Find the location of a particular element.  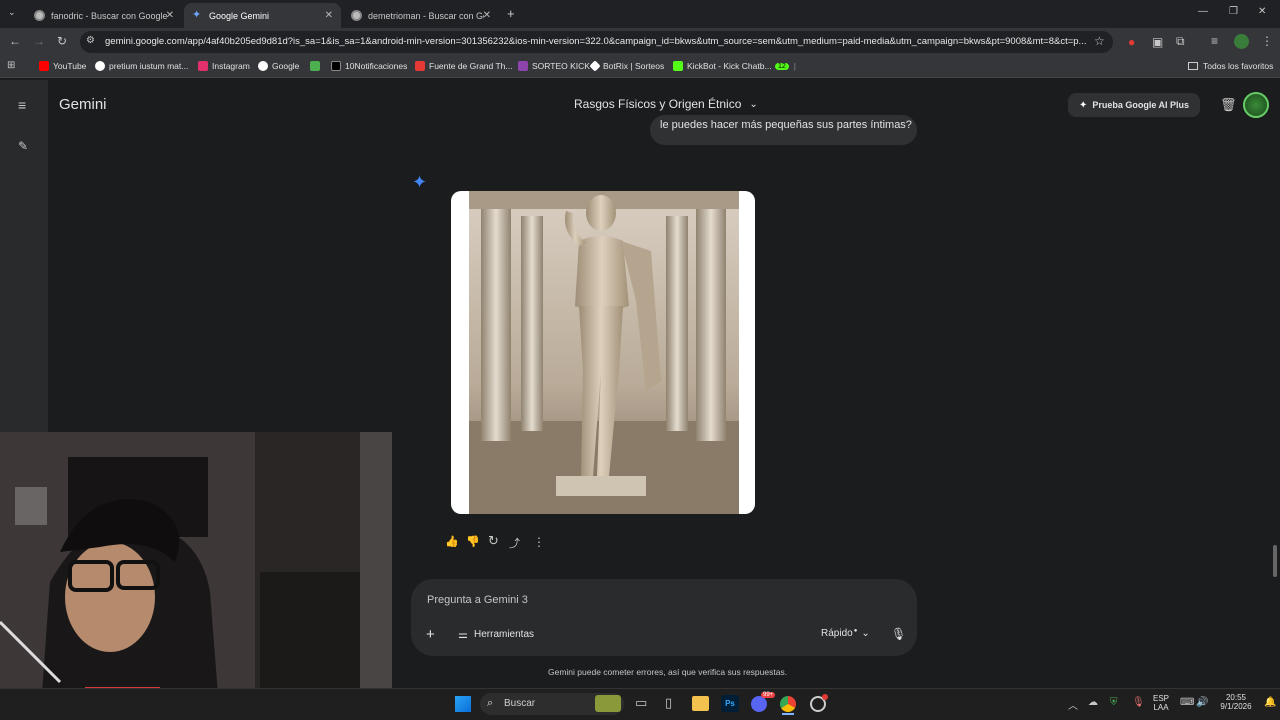

bookmark-youtube: YouTube is located at coordinates (62, 66).